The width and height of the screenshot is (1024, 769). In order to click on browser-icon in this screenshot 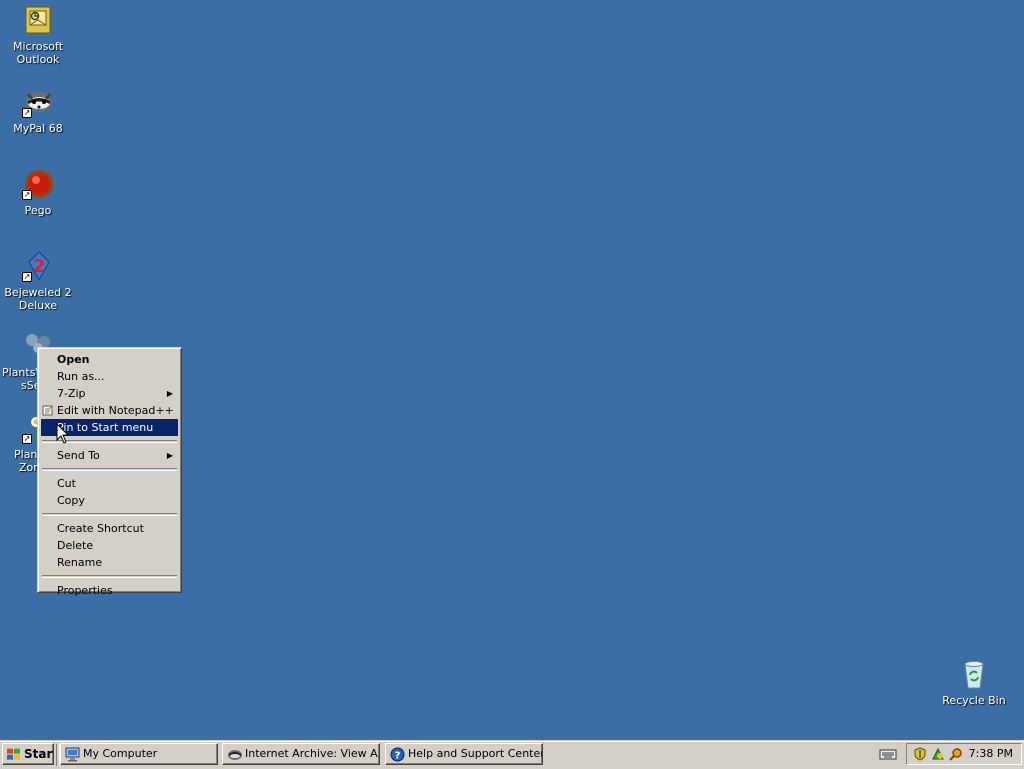, I will do `click(235, 755)`.